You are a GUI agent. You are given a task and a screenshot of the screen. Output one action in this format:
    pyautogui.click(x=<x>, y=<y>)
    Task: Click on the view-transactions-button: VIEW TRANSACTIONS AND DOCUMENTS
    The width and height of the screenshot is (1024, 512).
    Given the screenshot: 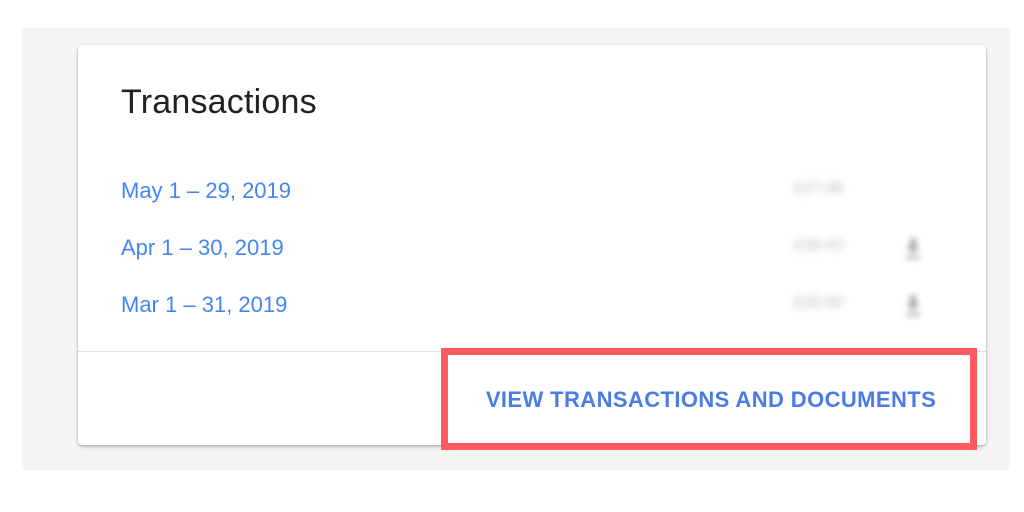 What is the action you would take?
    pyautogui.click(x=711, y=400)
    